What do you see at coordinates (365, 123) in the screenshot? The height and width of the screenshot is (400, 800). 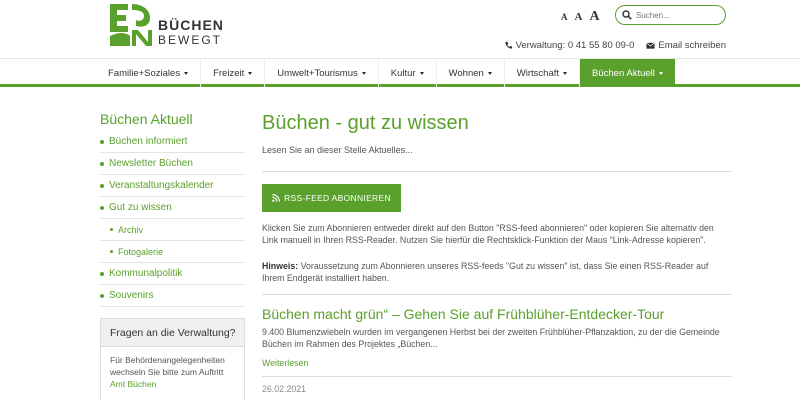 I see `page-title: Büchen - gut zu wissen` at bounding box center [365, 123].